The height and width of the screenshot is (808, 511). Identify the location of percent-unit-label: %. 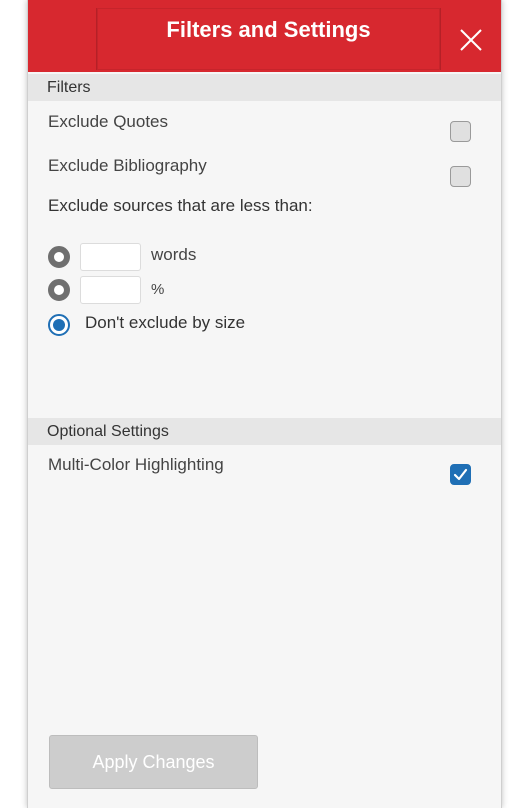
(158, 289).